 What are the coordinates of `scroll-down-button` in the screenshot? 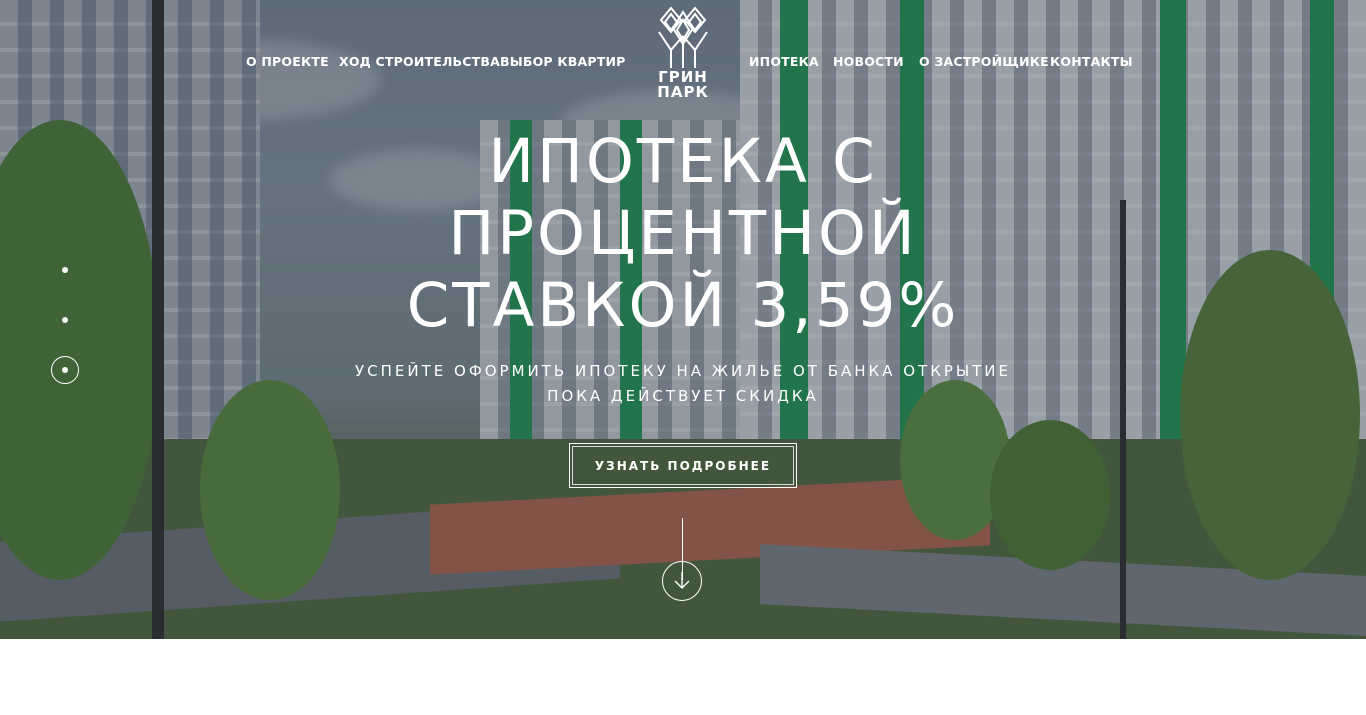 It's located at (682, 581).